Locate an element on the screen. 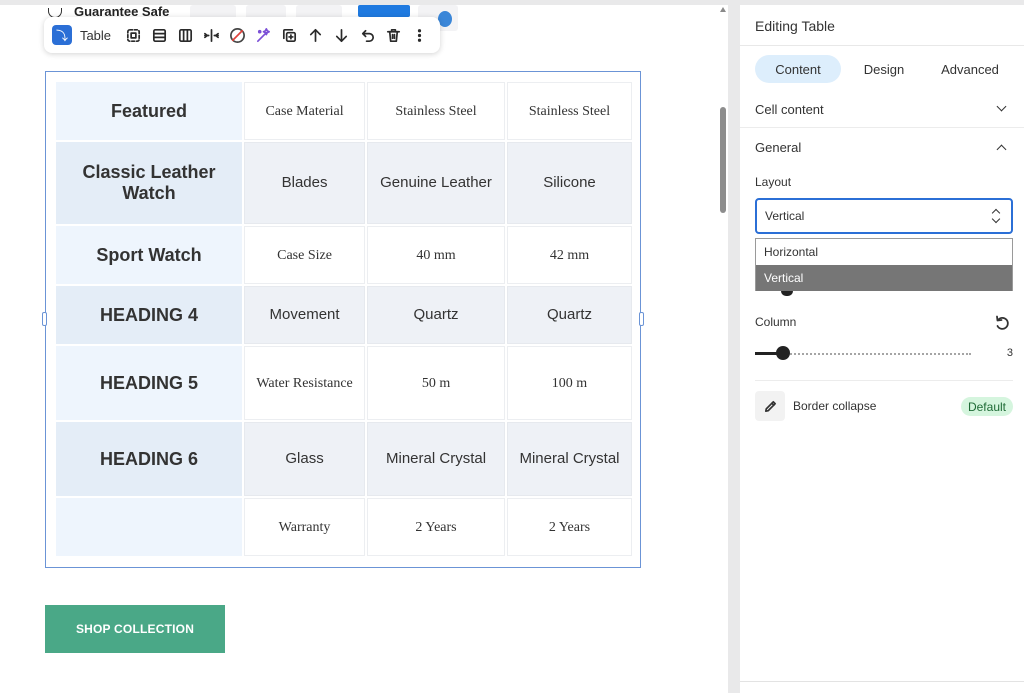 The width and height of the screenshot is (1024, 693). layout-option-horizontal: Horizontal is located at coordinates (884, 252).